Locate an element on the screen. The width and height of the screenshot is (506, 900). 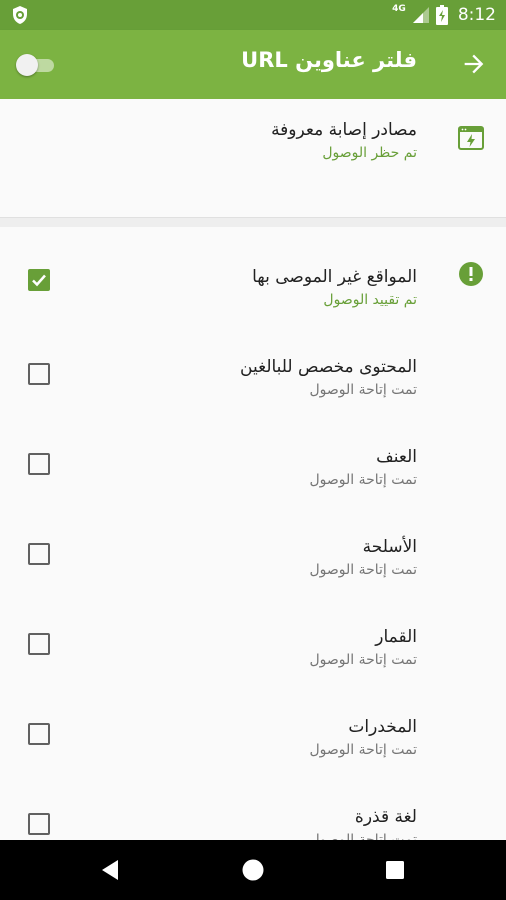
known-sources-status: تم حظر الوصول is located at coordinates (369, 153).